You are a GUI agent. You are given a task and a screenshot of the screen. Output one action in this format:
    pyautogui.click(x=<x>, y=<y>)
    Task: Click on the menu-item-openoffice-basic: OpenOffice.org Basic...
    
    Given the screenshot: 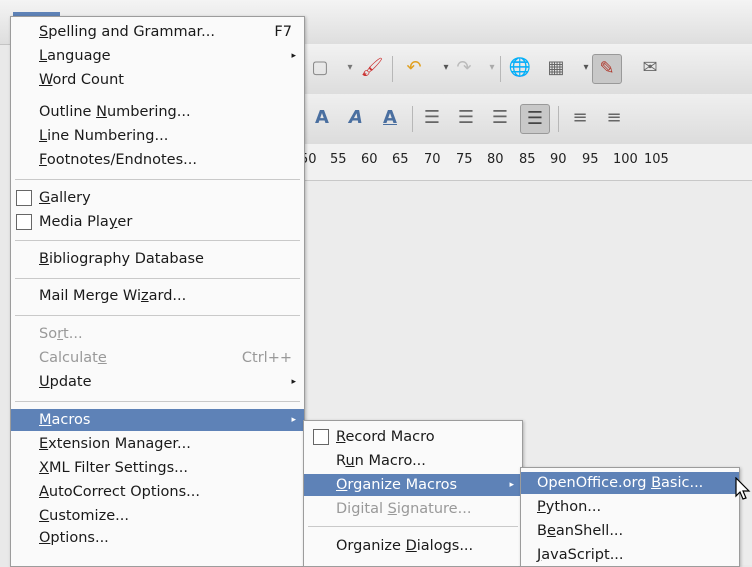 What is the action you would take?
    pyautogui.click(x=630, y=483)
    